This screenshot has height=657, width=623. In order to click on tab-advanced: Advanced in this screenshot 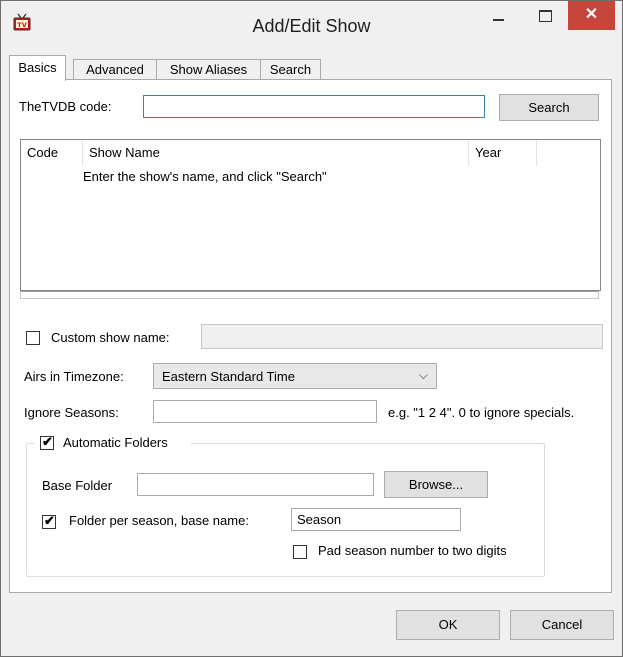, I will do `click(115, 69)`.